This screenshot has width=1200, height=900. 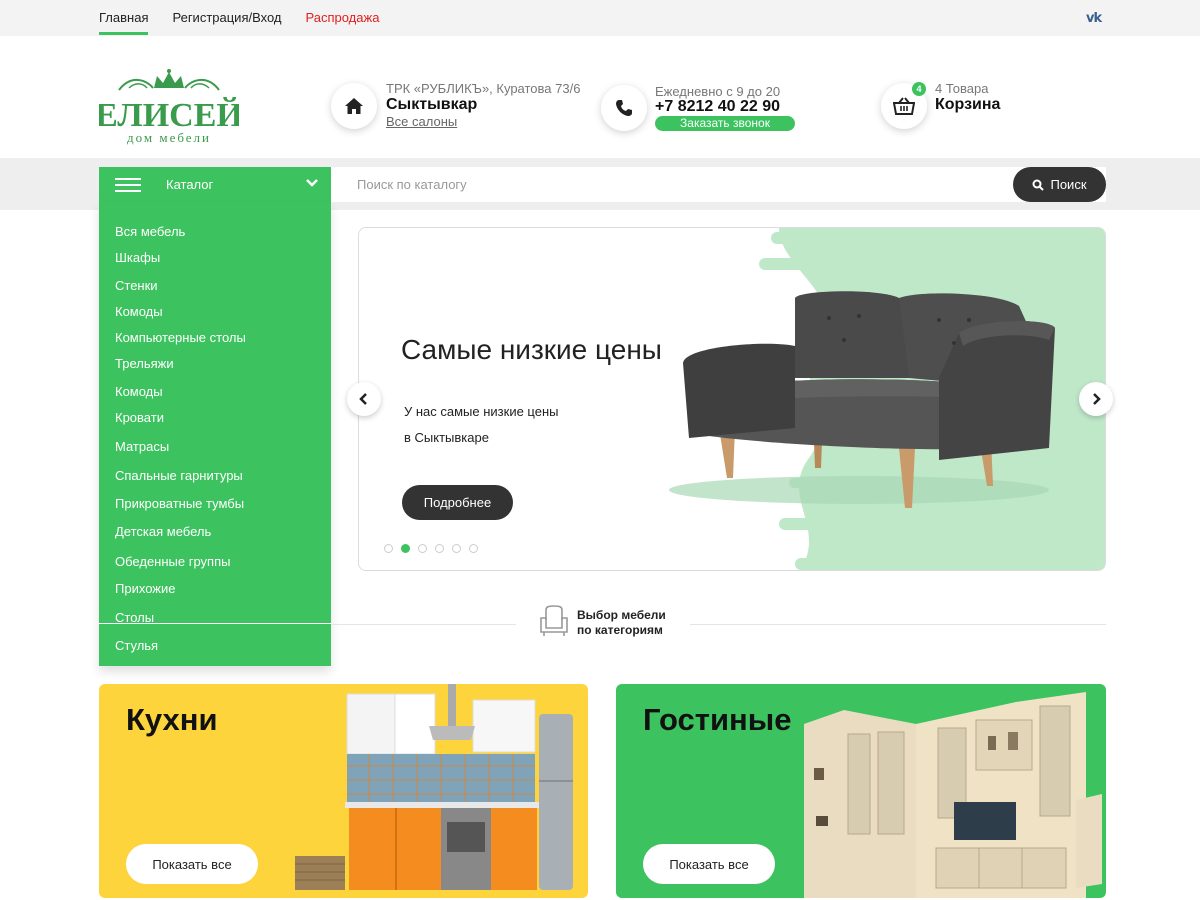 I want to click on slider-dot-active, so click(x=405, y=548).